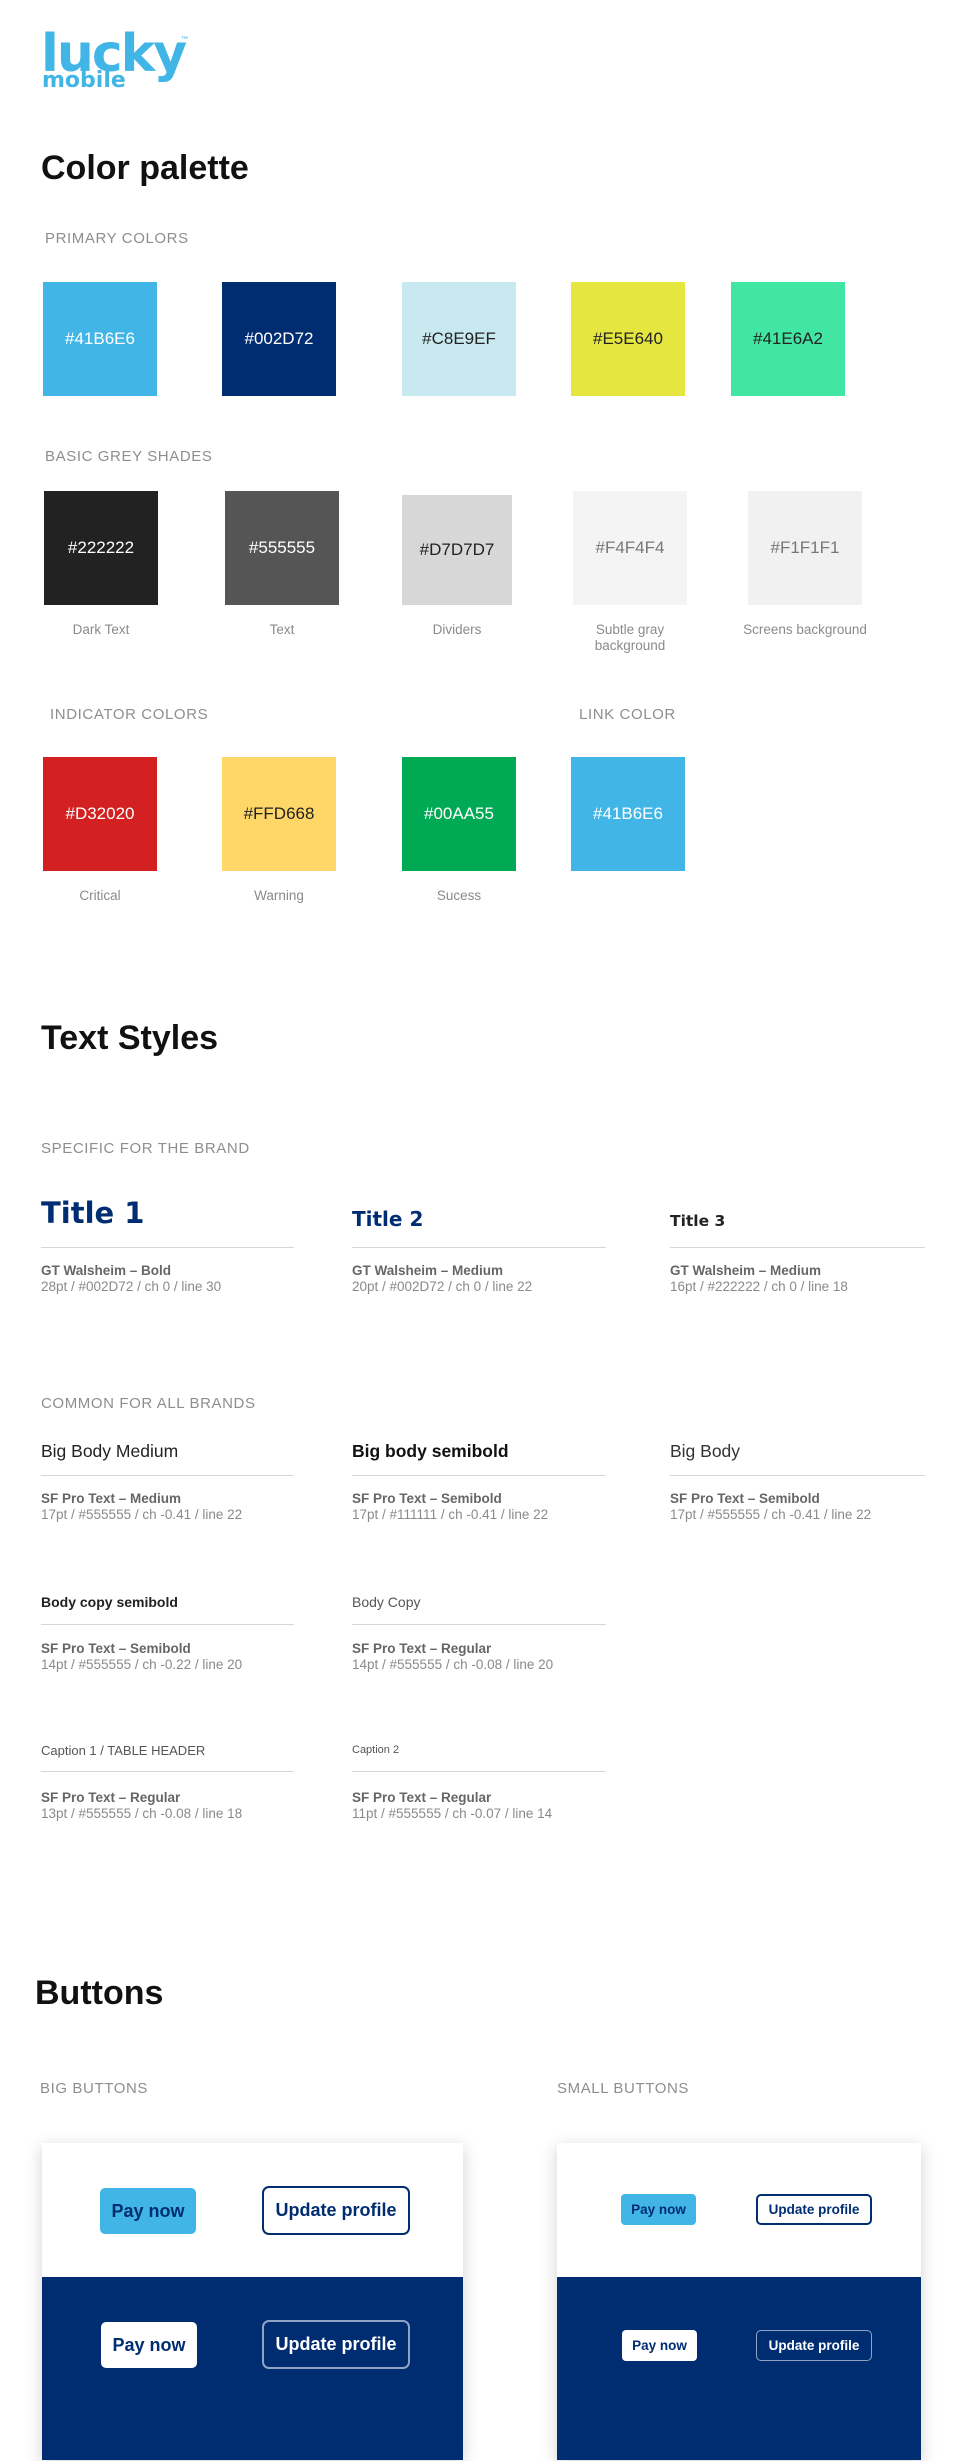 This screenshot has height=2461, width=971. I want to click on swatch-indicator-warning: #FFD668, so click(279, 814).